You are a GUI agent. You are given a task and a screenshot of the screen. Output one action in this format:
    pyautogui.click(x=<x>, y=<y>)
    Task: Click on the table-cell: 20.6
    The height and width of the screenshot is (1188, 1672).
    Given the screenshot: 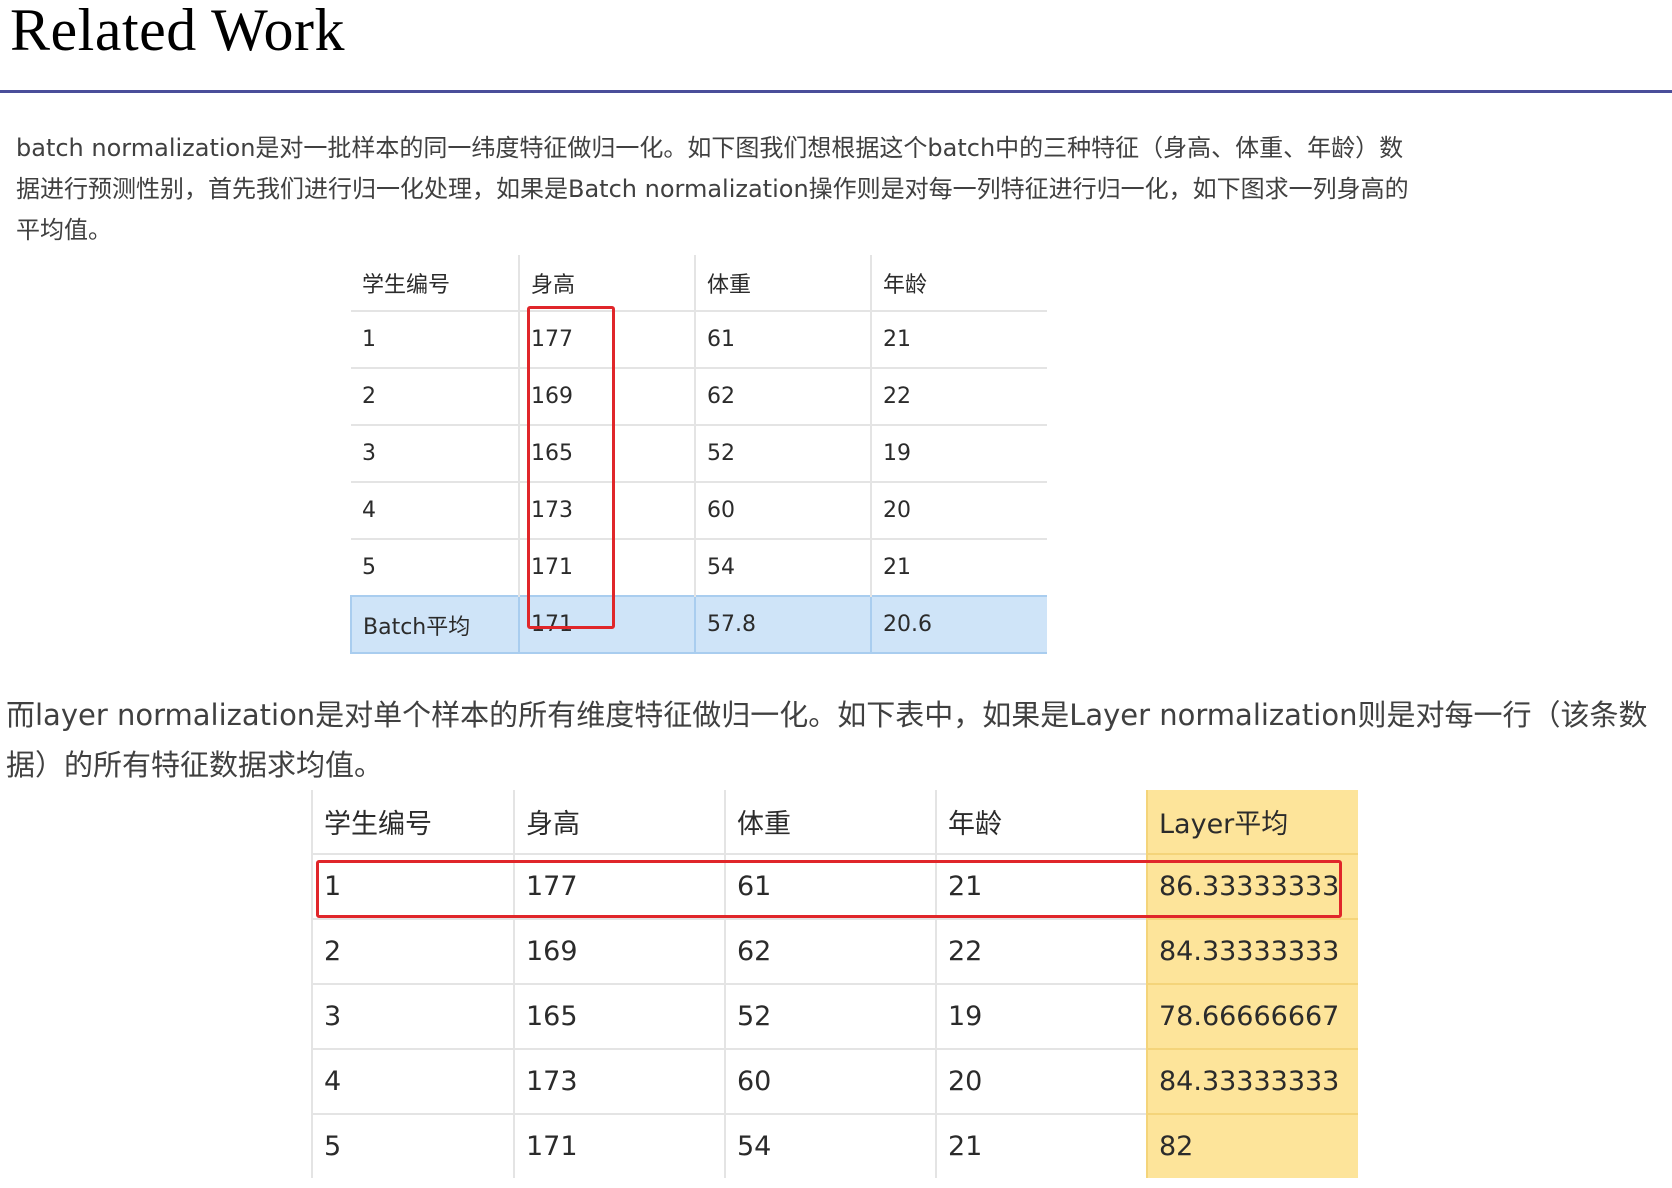 What is the action you would take?
    pyautogui.click(x=958, y=624)
    